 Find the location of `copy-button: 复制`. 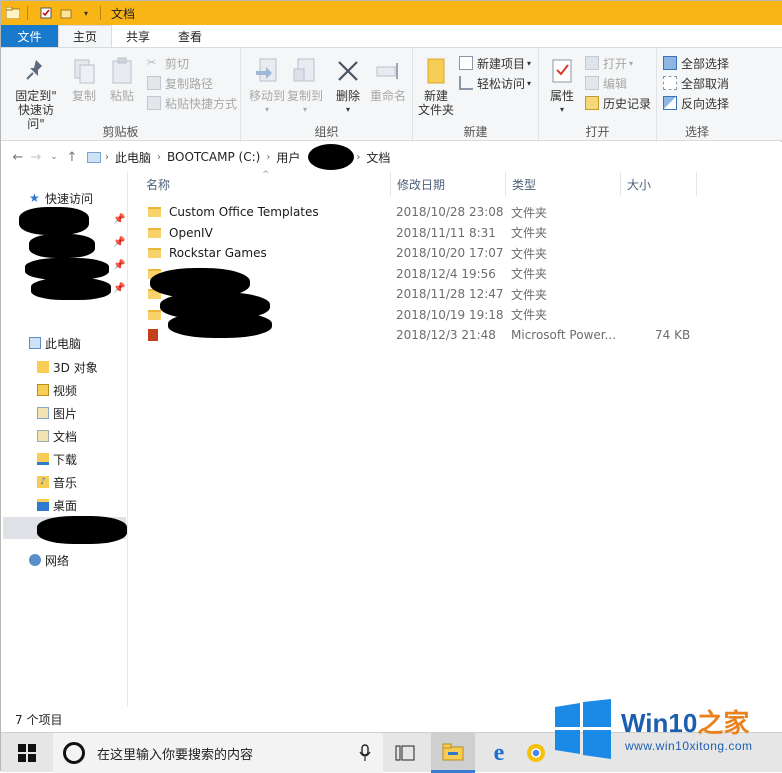

copy-button: 复制 is located at coordinates (84, 79).